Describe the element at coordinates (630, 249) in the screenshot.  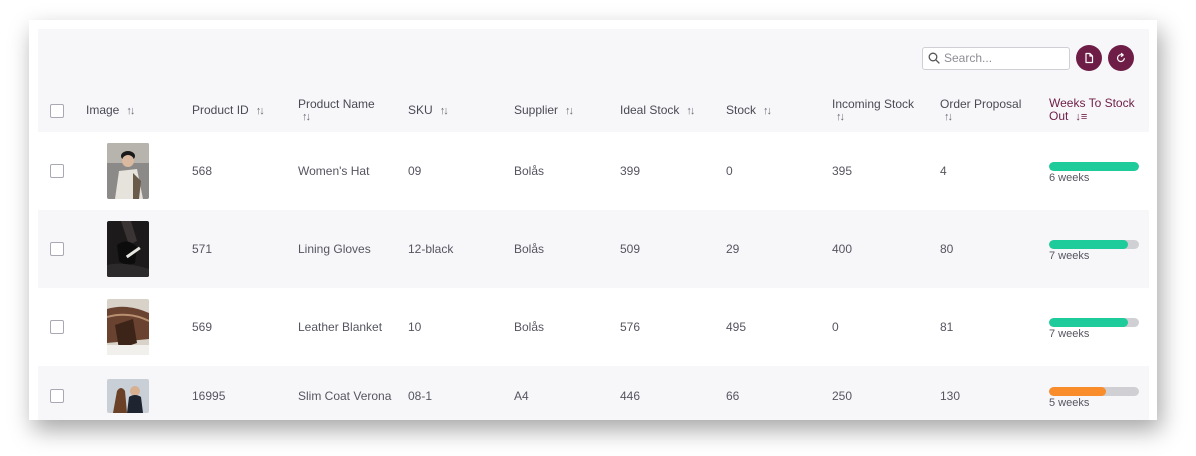
I see `cell-ideal-stock: 509` at that location.